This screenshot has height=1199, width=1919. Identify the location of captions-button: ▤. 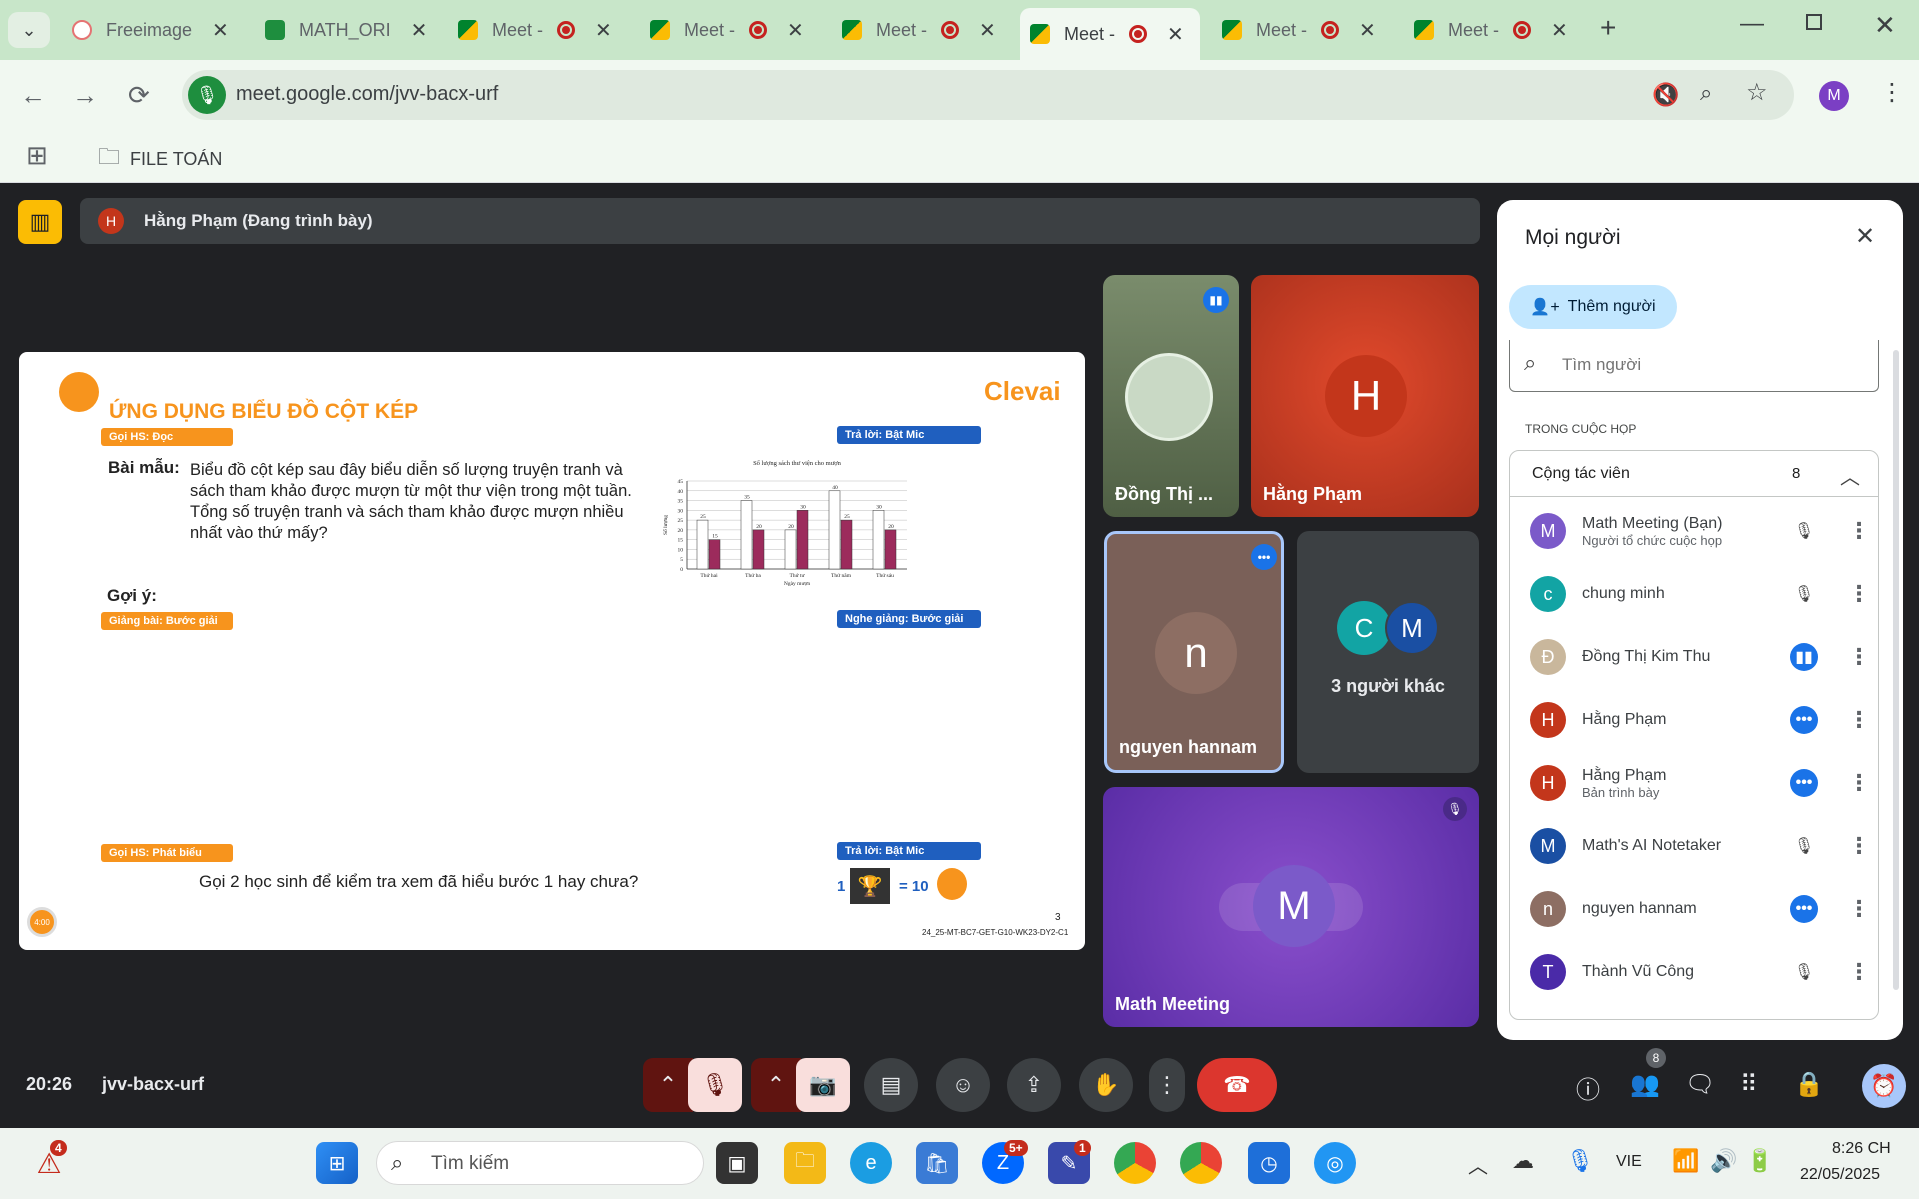
(891, 1085).